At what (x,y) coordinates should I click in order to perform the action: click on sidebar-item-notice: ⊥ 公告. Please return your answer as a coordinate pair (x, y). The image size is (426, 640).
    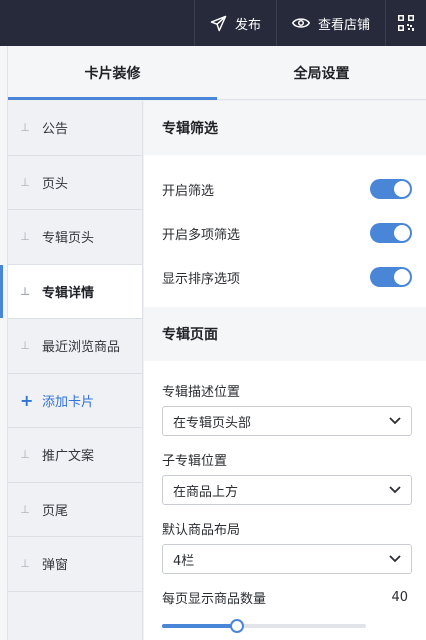
    Looking at the image, I should click on (75, 128).